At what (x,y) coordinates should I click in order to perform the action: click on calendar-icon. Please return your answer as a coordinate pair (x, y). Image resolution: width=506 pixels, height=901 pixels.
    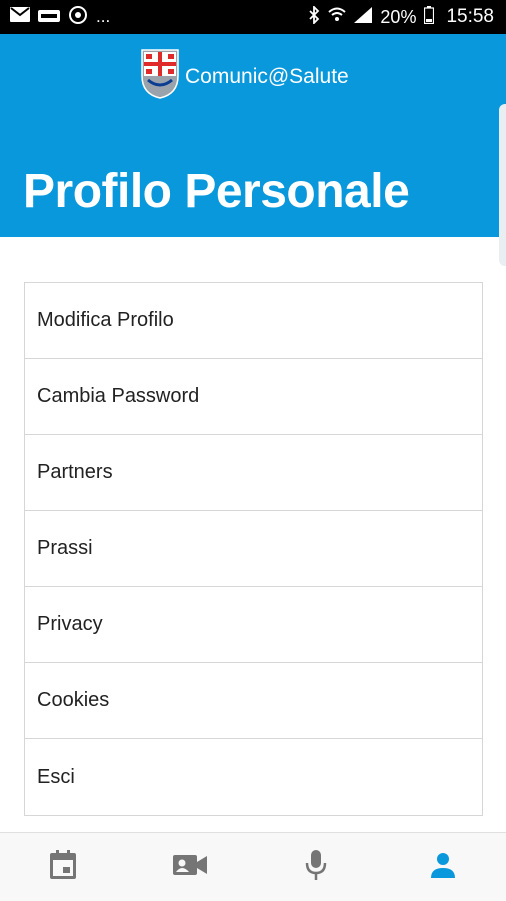
    Looking at the image, I should click on (63, 867).